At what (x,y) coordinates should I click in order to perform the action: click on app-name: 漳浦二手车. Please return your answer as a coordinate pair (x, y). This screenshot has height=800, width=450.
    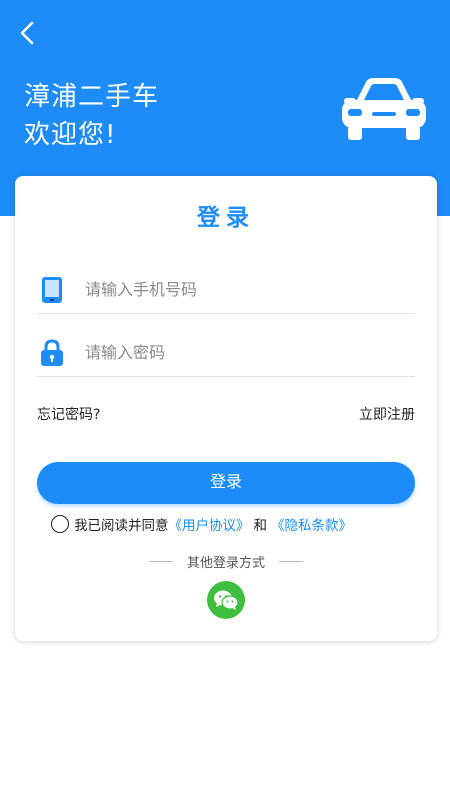
    Looking at the image, I should click on (92, 97).